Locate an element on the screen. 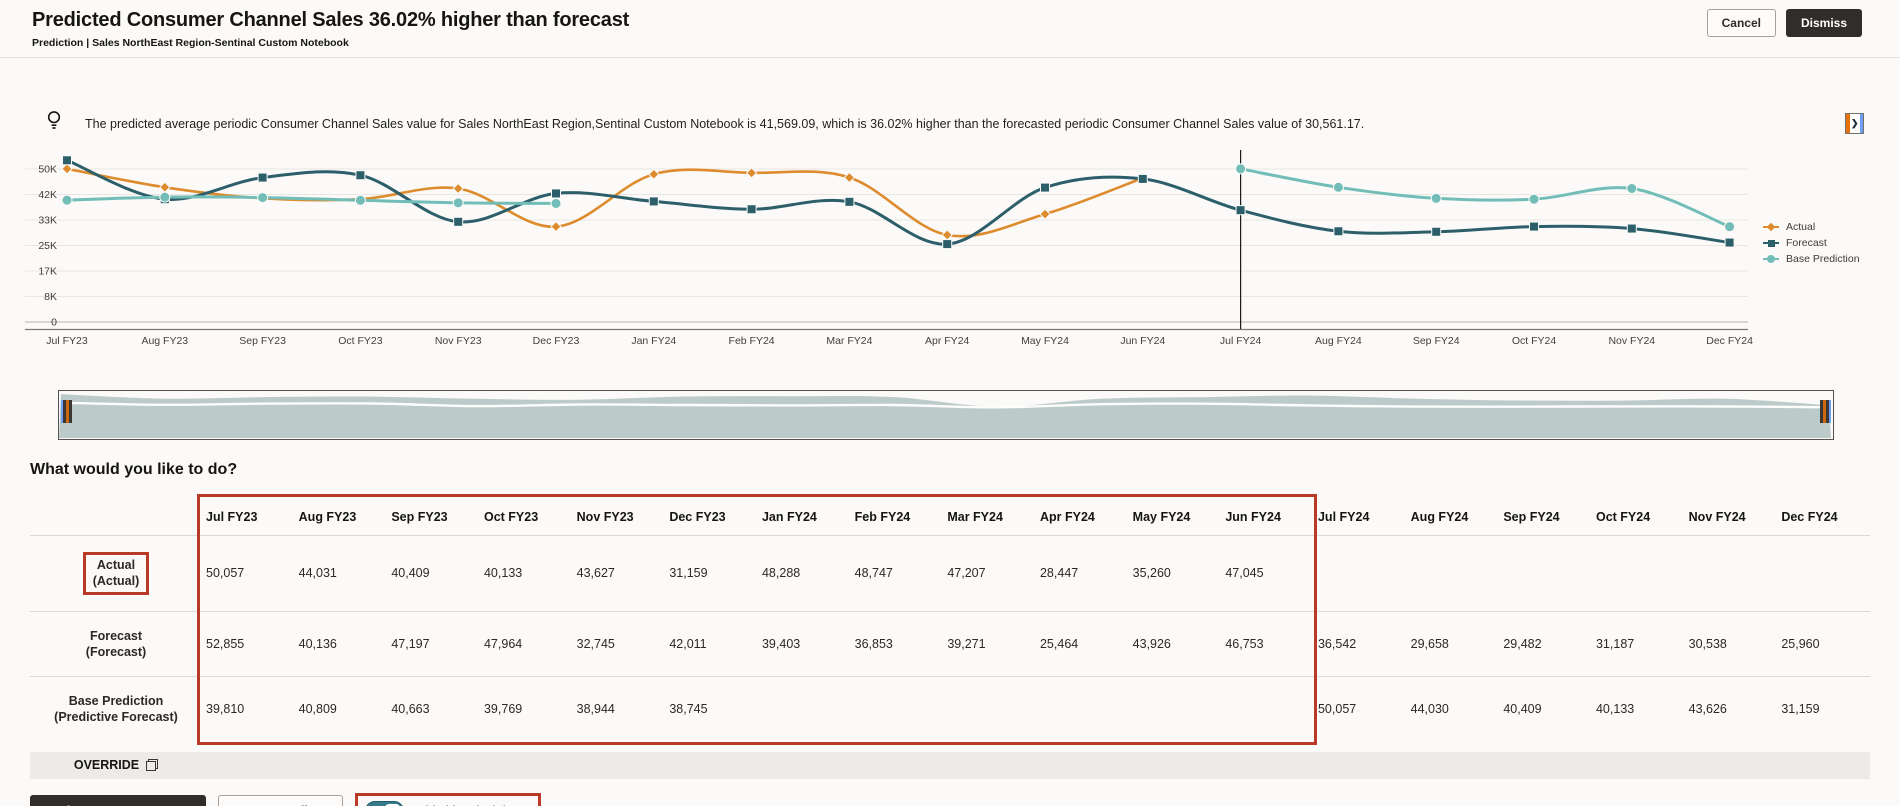  table-cell: 38,944 is located at coordinates (595, 709).